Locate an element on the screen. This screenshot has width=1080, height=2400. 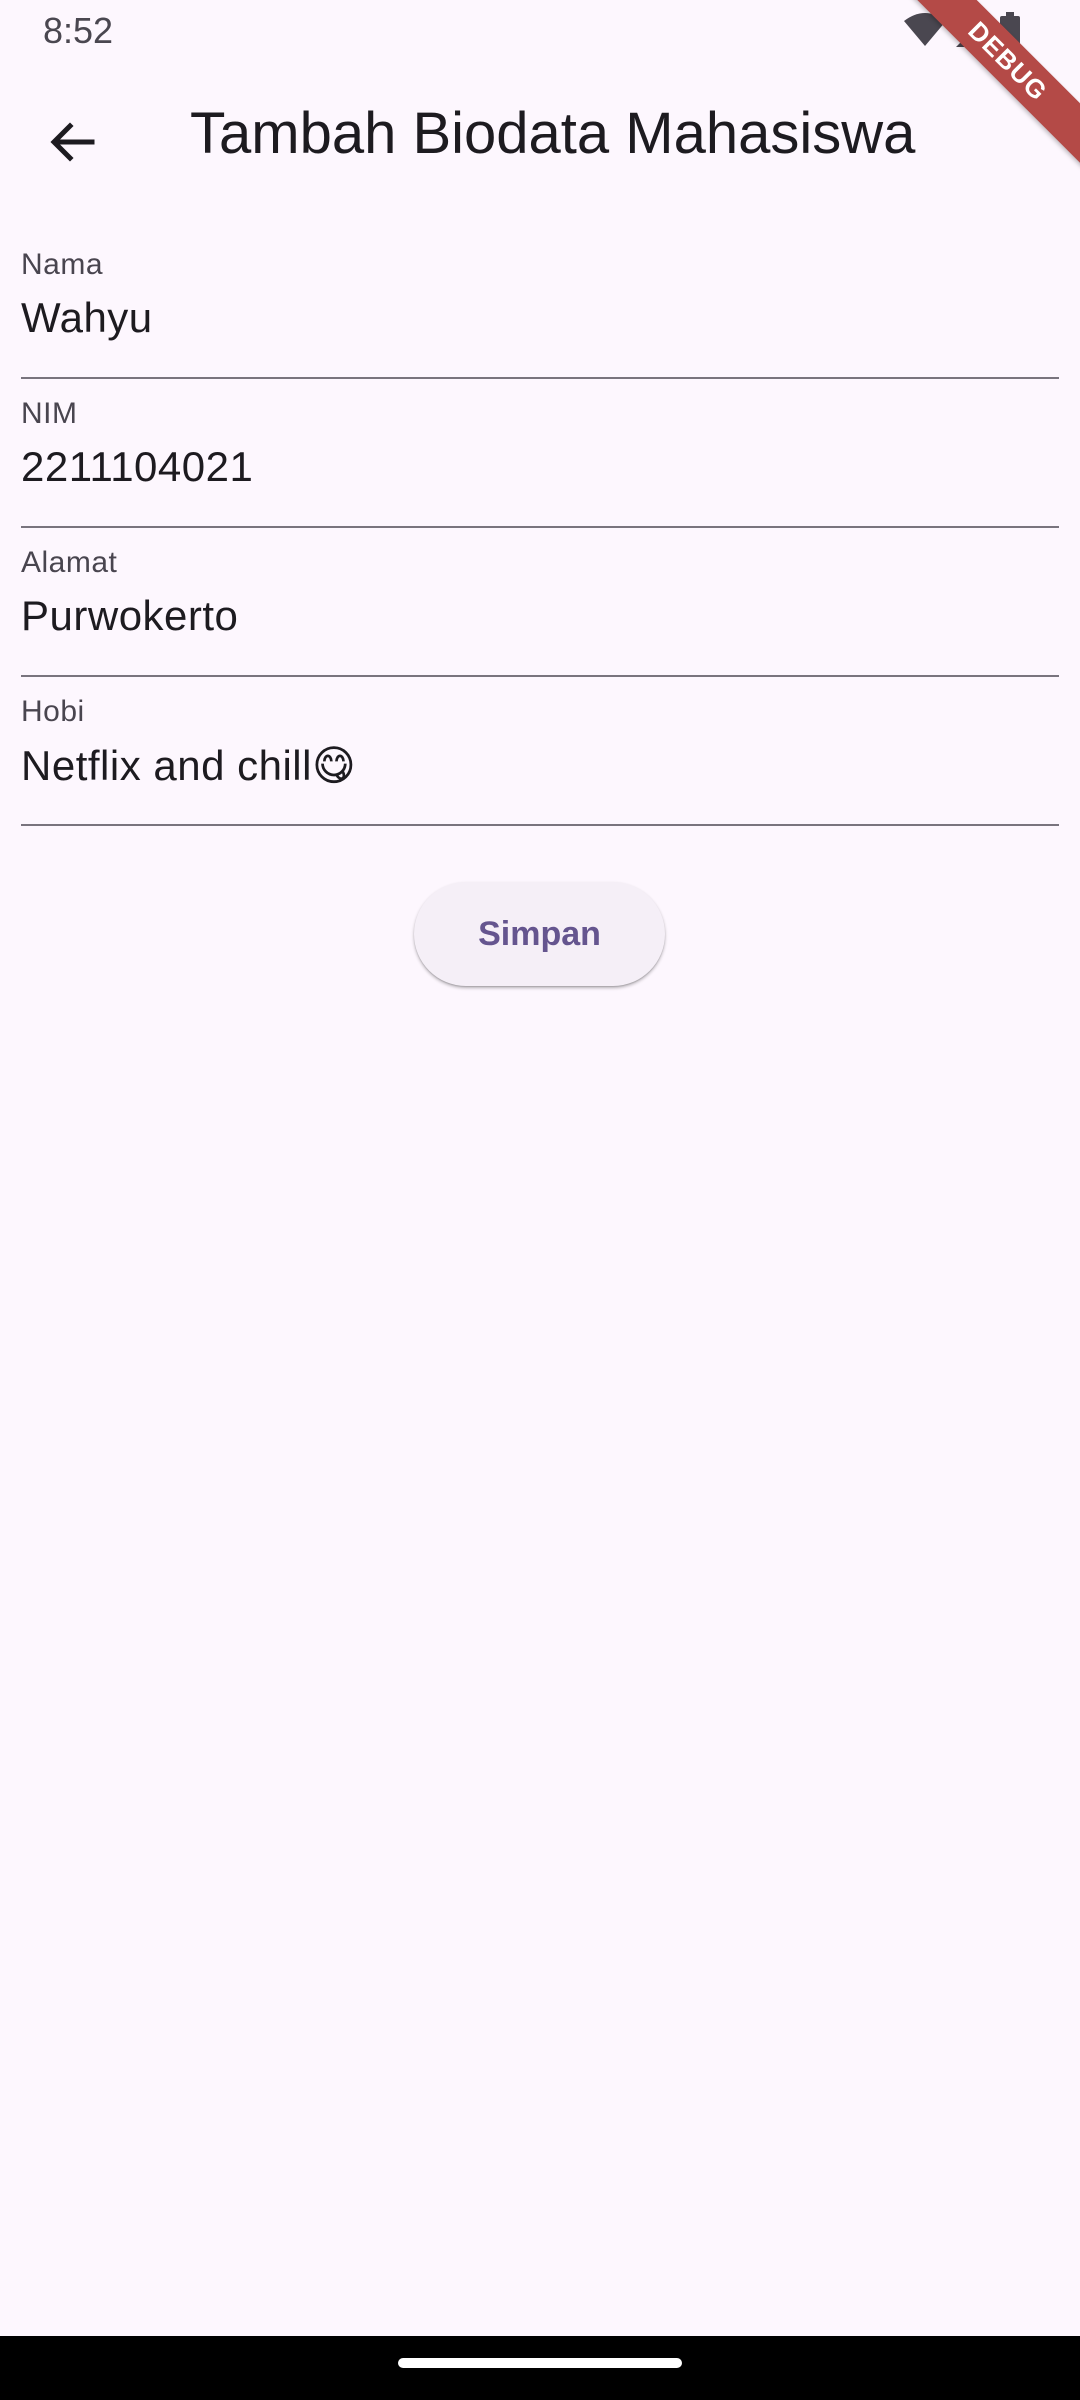
nama-field: Nama Wahyu is located at coordinates (540, 304).